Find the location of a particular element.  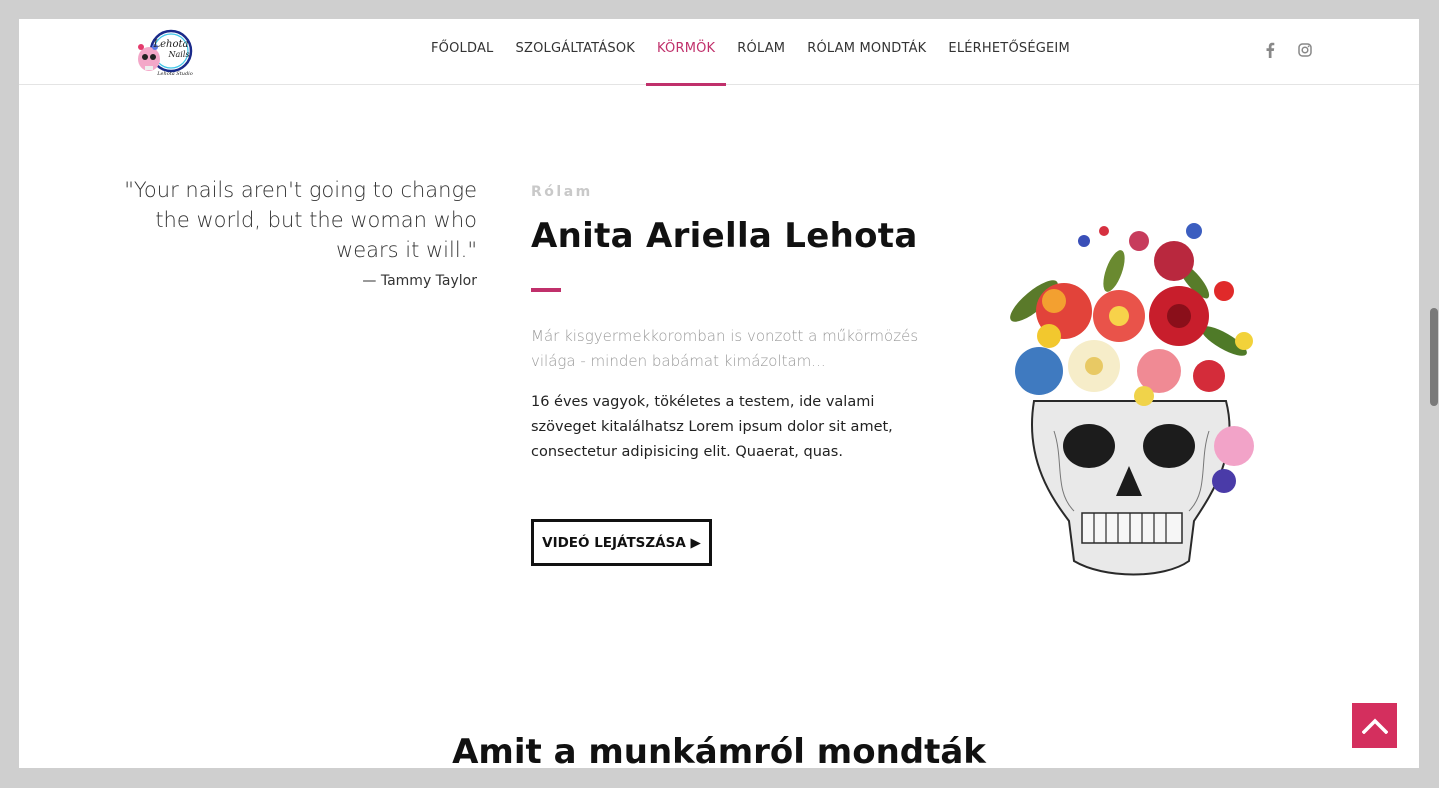

nav-item-elerhetosegeim: ELÉRHETŐSÉGEIM is located at coordinates (1008, 52).